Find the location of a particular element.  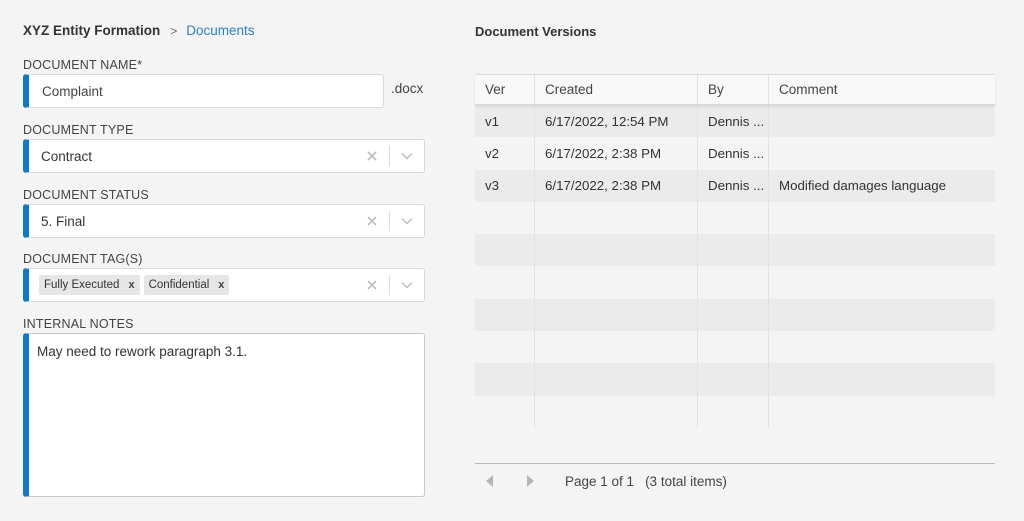

document-status-value: 5. Final is located at coordinates (63, 221).